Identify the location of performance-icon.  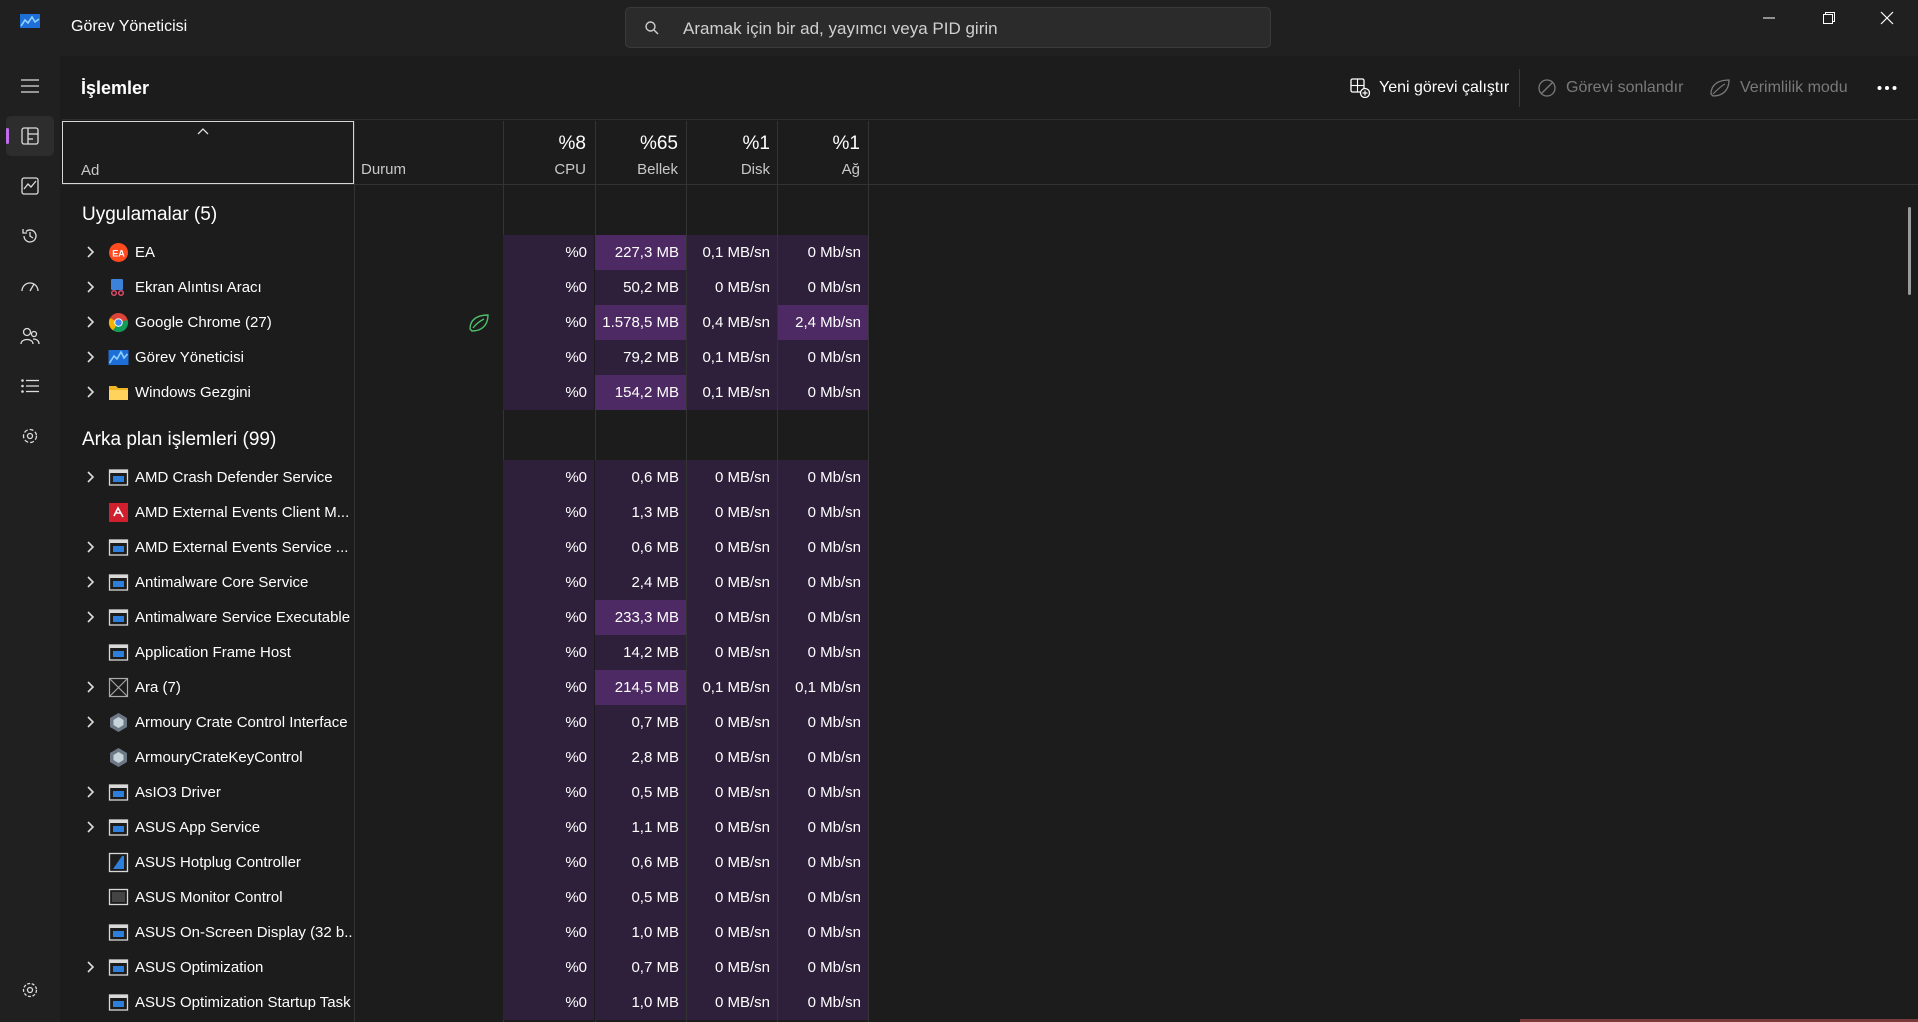
(30, 186).